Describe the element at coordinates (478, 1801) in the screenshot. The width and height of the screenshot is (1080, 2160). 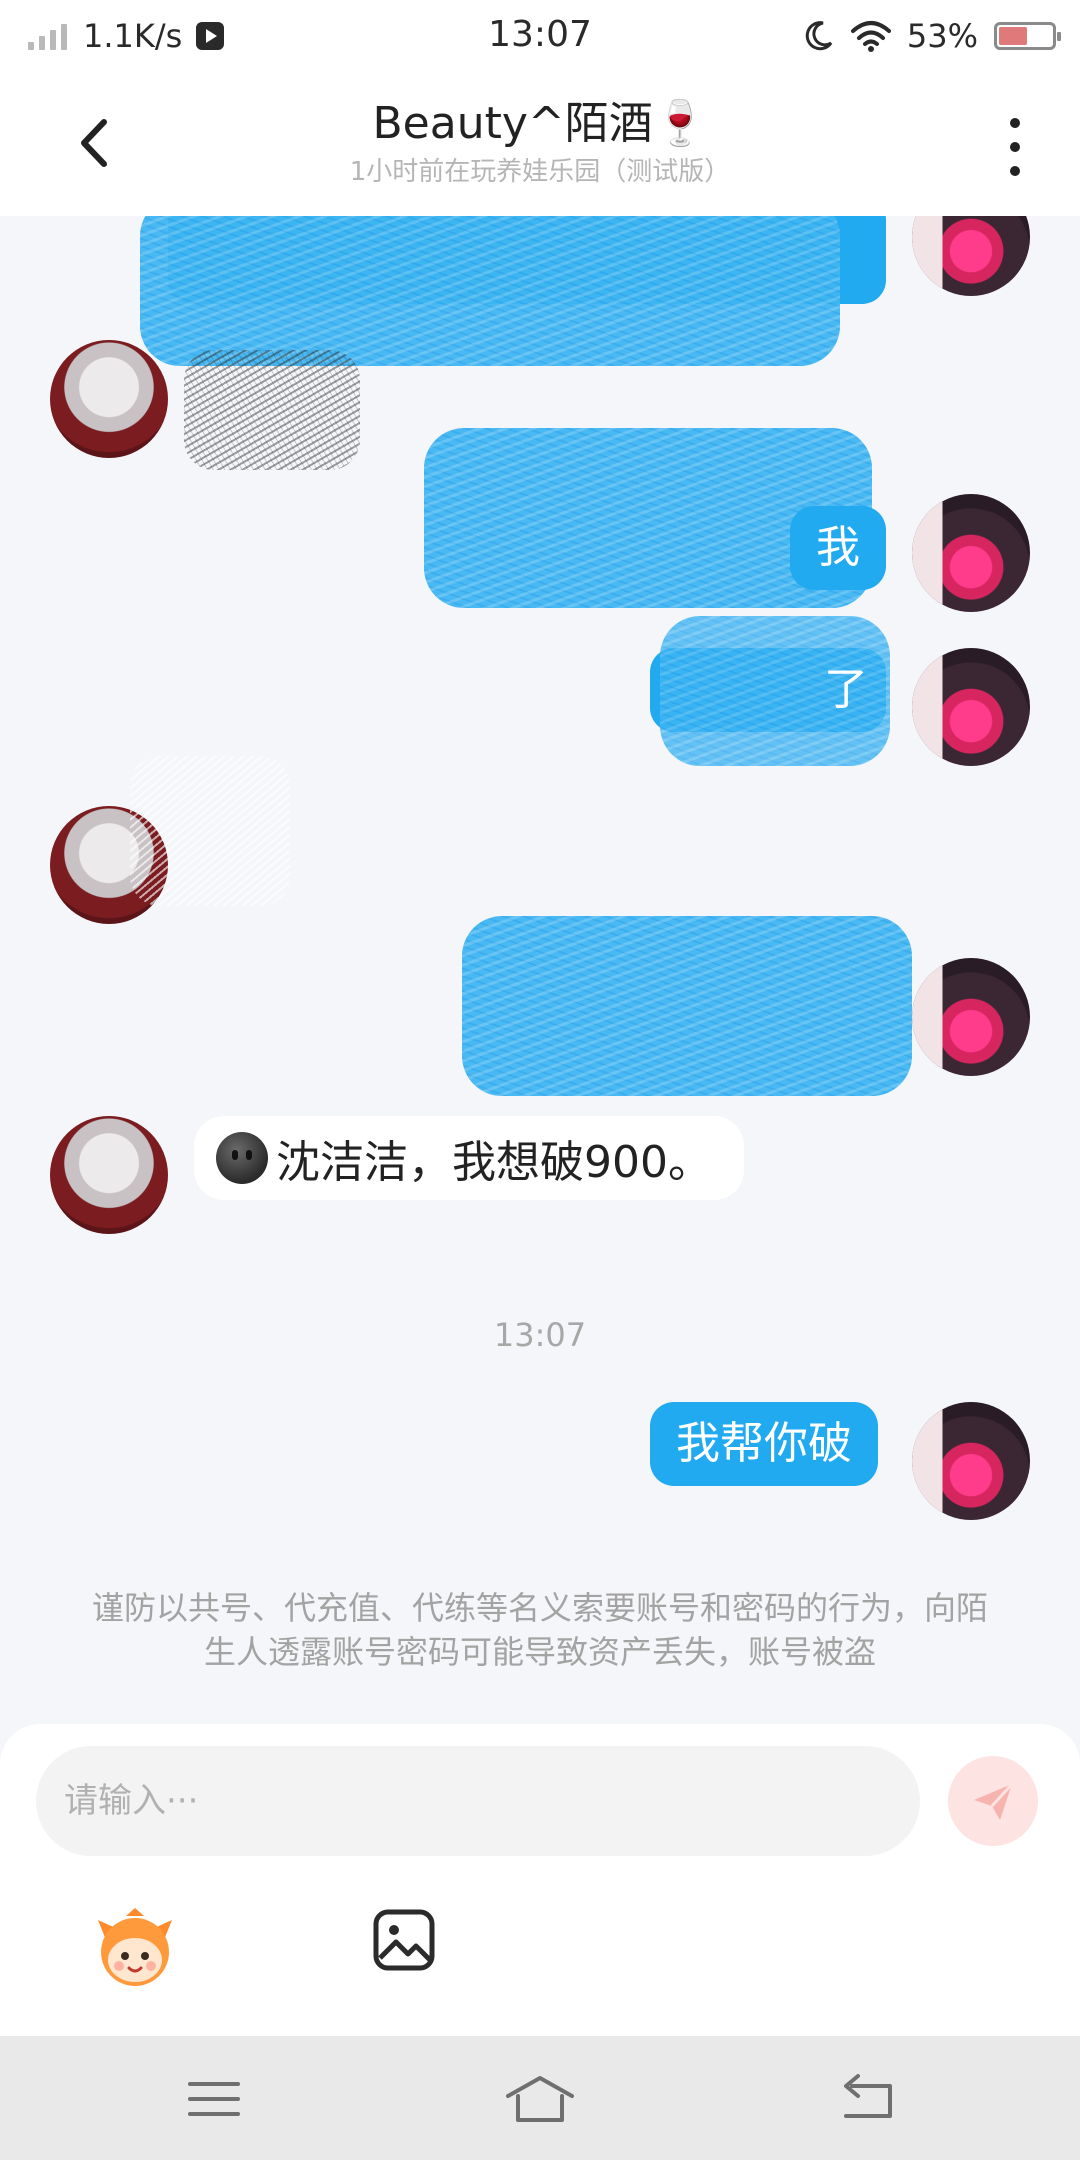
I see `message-input` at that location.